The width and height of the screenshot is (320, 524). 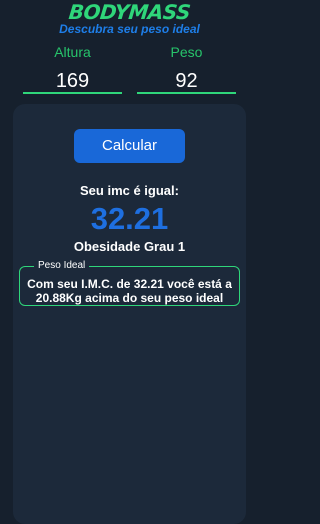 I want to click on peso-field: Peso 92, so click(x=186, y=69).